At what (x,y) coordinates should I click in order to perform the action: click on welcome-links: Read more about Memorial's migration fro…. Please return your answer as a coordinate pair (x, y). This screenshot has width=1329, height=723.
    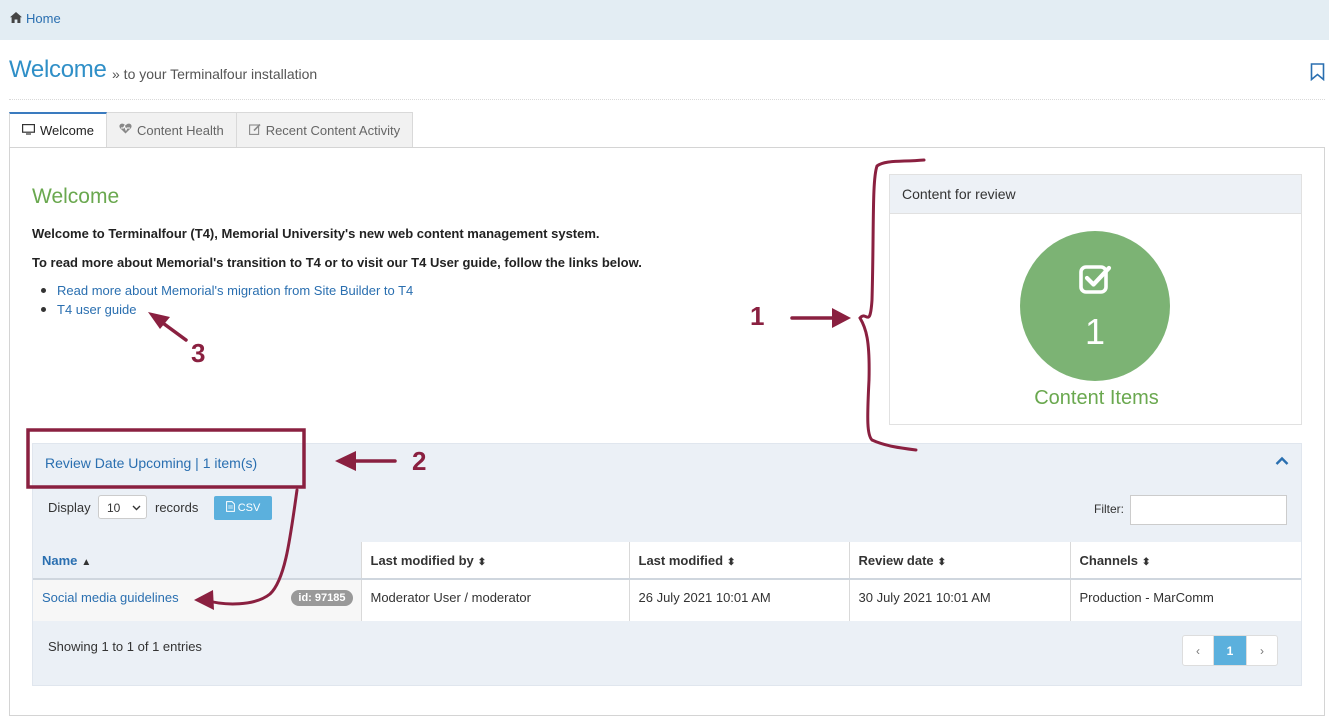
    Looking at the image, I should click on (226, 302).